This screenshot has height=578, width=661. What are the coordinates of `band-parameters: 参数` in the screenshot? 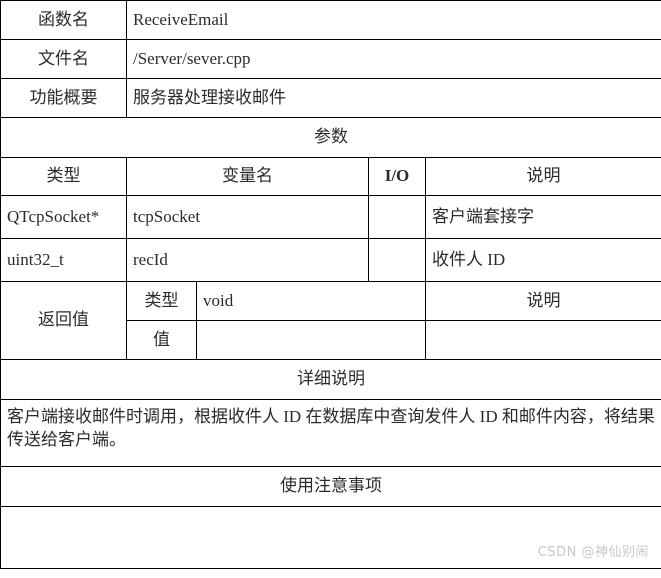 It's located at (330, 137).